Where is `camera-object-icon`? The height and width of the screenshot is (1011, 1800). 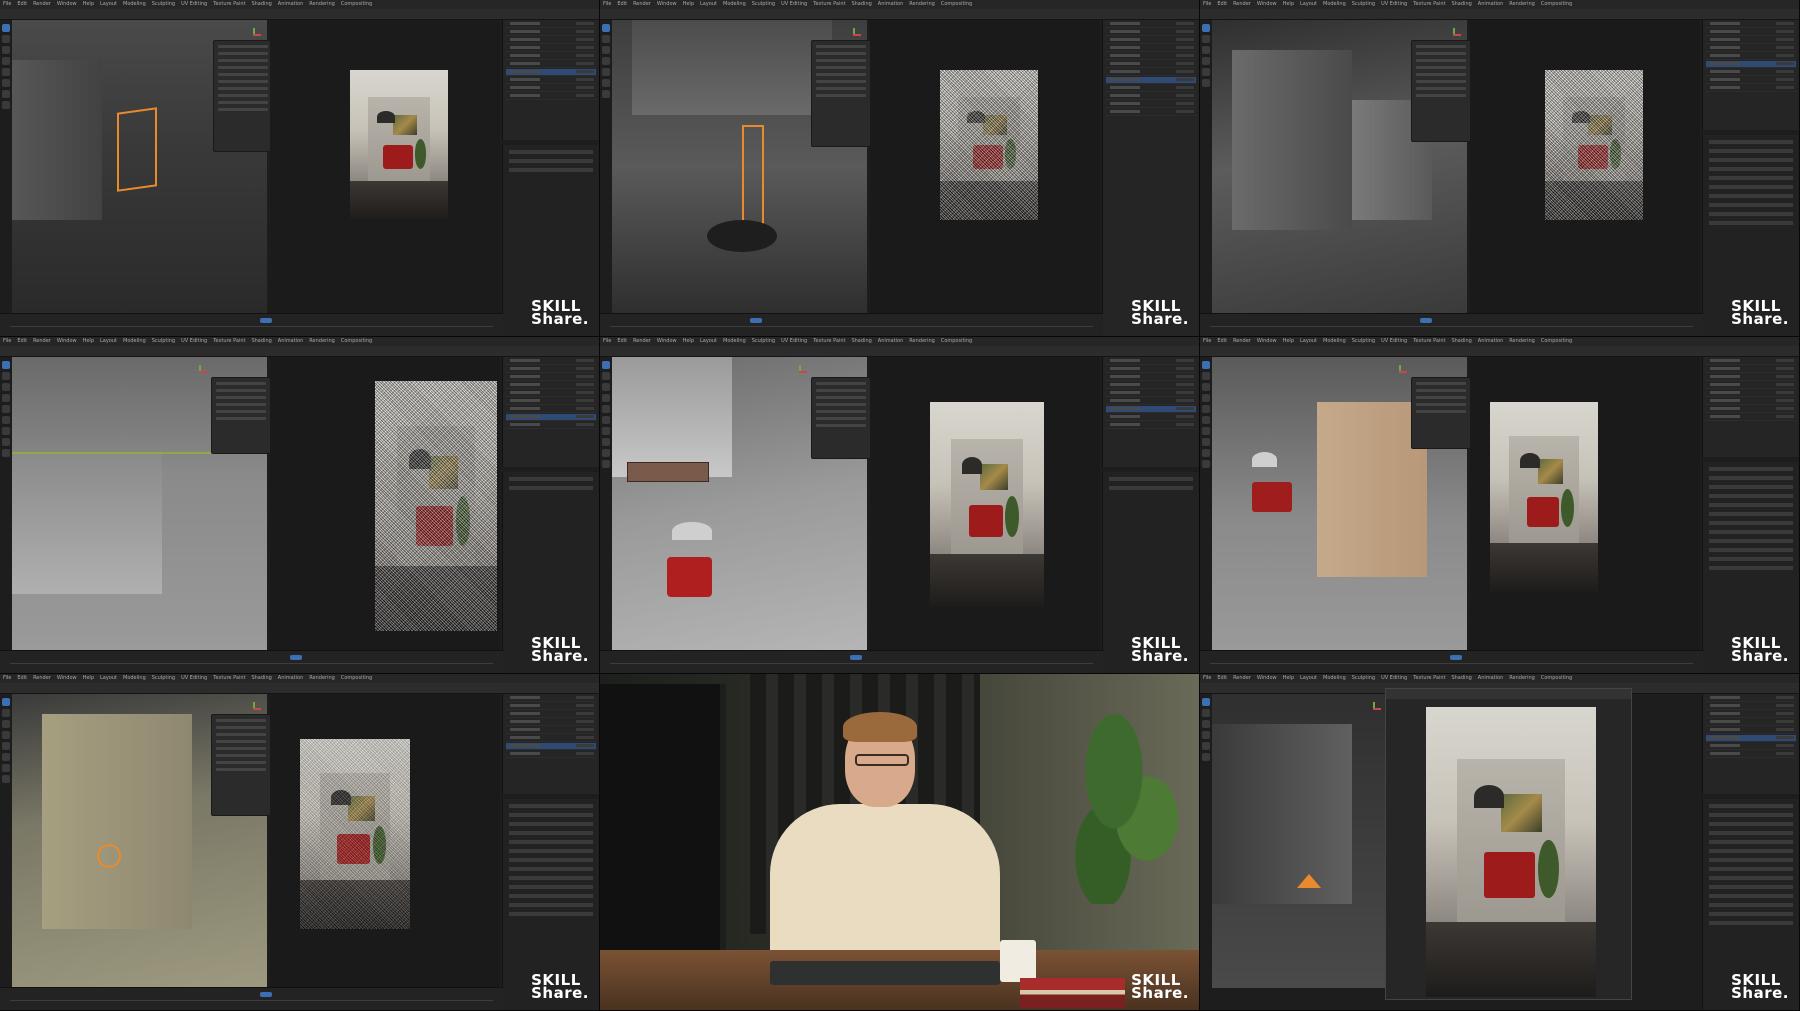
camera-object-icon is located at coordinates (1309, 881).